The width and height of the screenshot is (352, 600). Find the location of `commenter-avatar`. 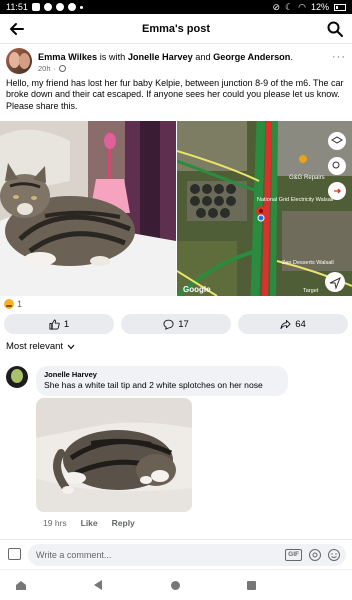

commenter-avatar is located at coordinates (17, 377).